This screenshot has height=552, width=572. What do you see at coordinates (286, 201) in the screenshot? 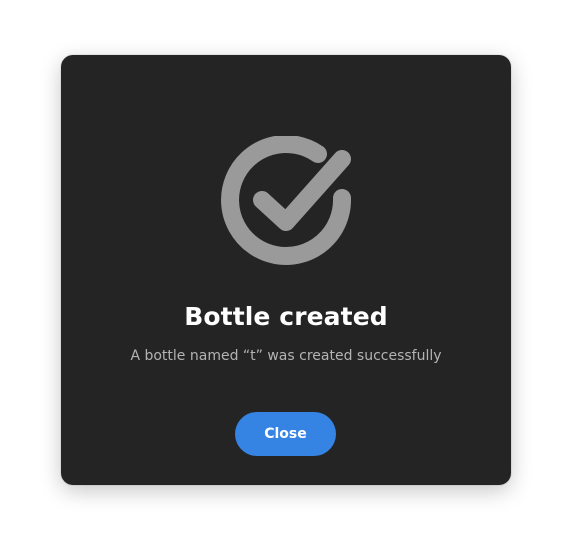
I see `check-circle-icon` at bounding box center [286, 201].